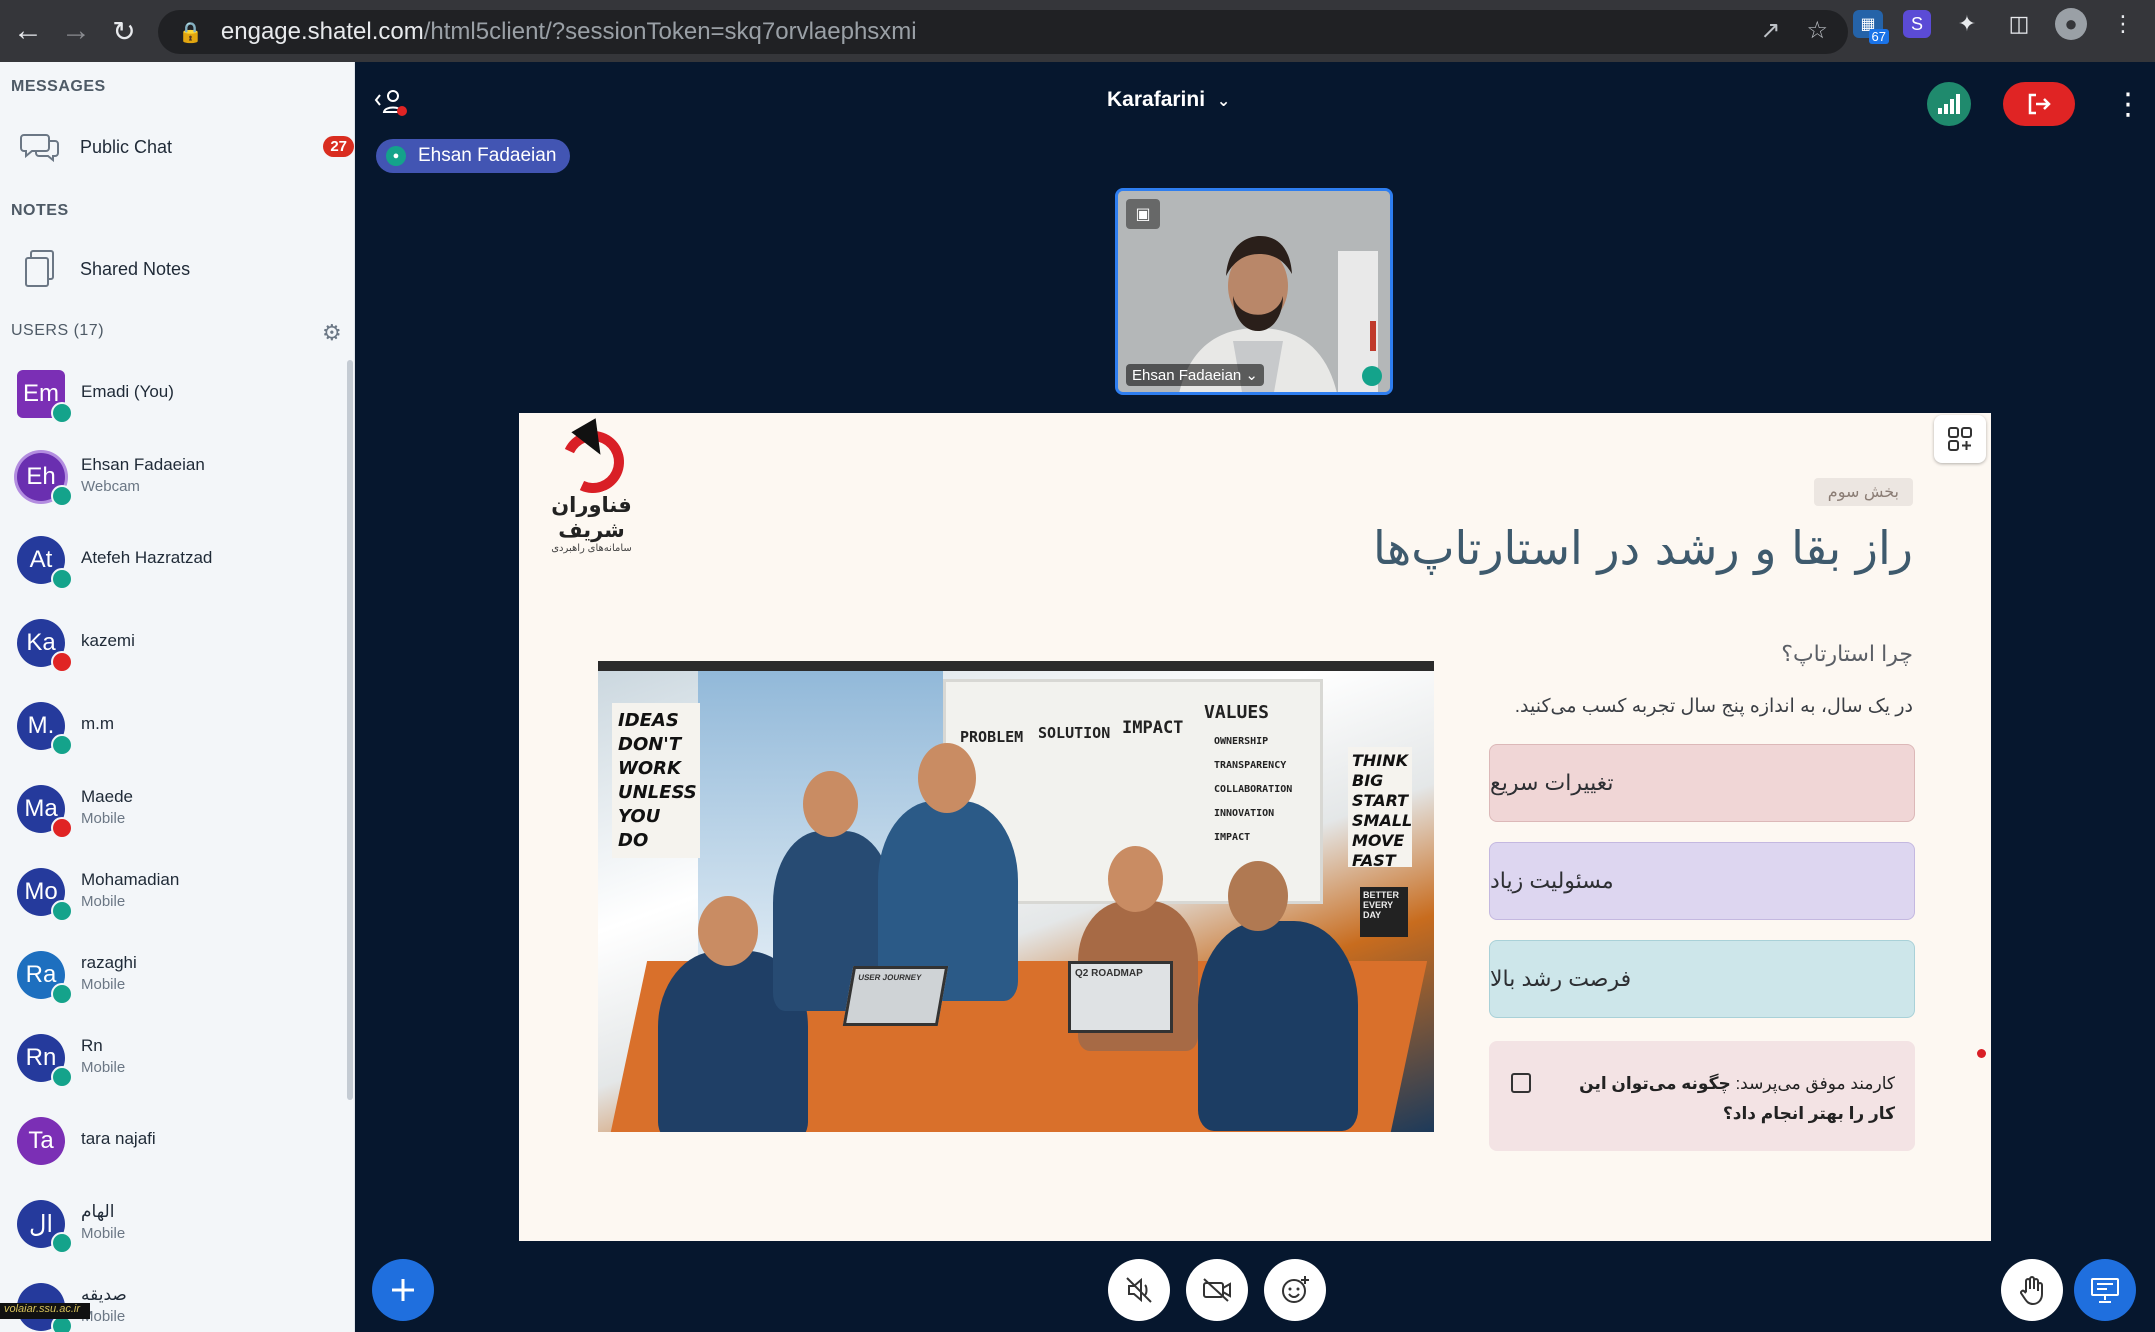  What do you see at coordinates (176, 147) in the screenshot?
I see `public-chat-item: Public Chat` at bounding box center [176, 147].